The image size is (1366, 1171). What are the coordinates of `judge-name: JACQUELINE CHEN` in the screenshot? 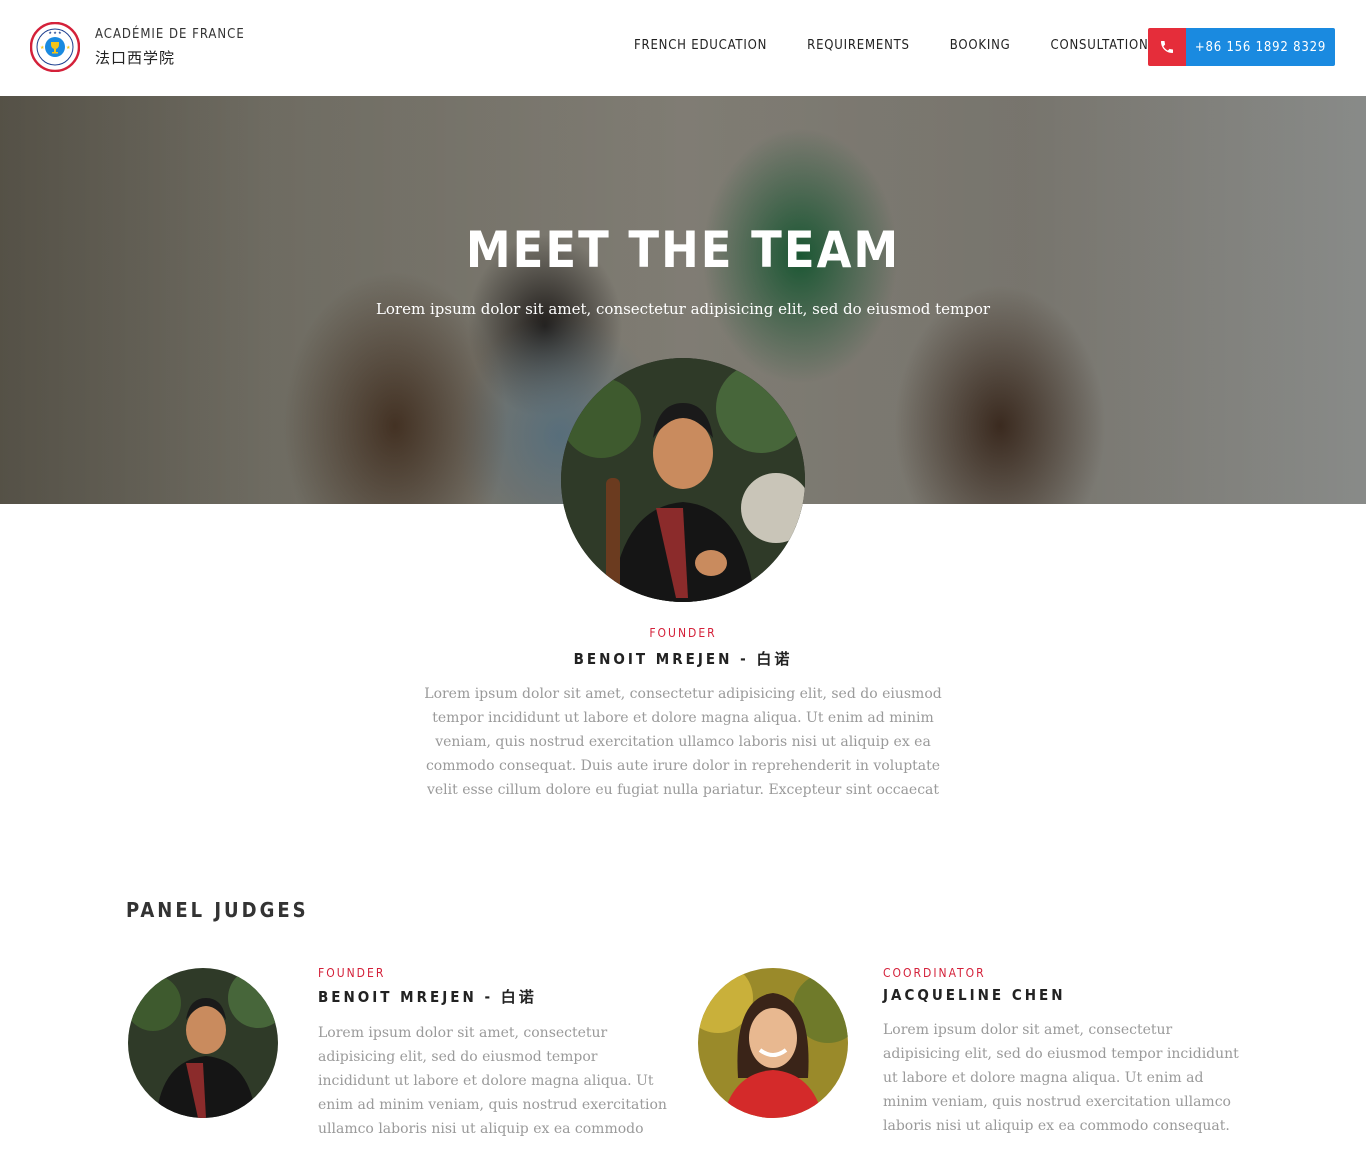 It's located at (974, 995).